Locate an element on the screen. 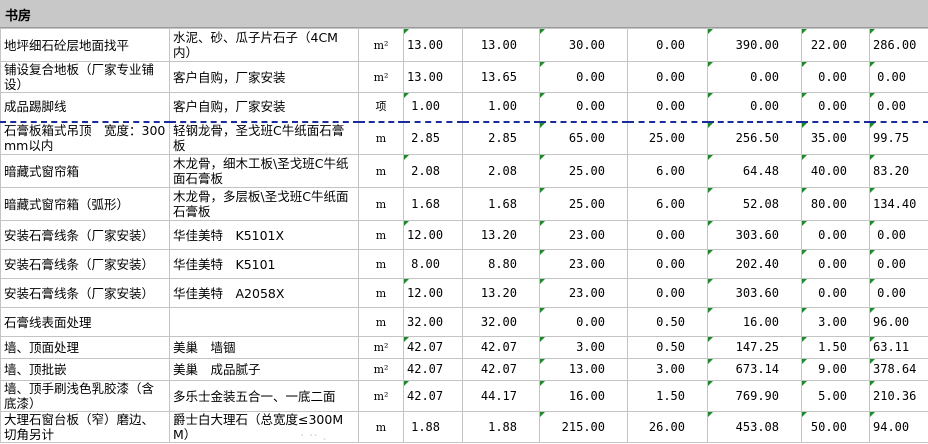 Image resolution: width=928 pixels, height=444 pixels. material-cell: 木龙骨，细木工板\圣戈班C牛纸面石膏板 is located at coordinates (264, 171).